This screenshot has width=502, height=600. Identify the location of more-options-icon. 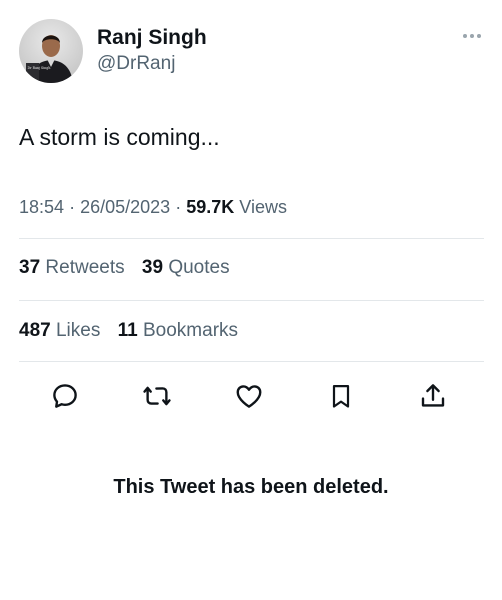
(472, 36).